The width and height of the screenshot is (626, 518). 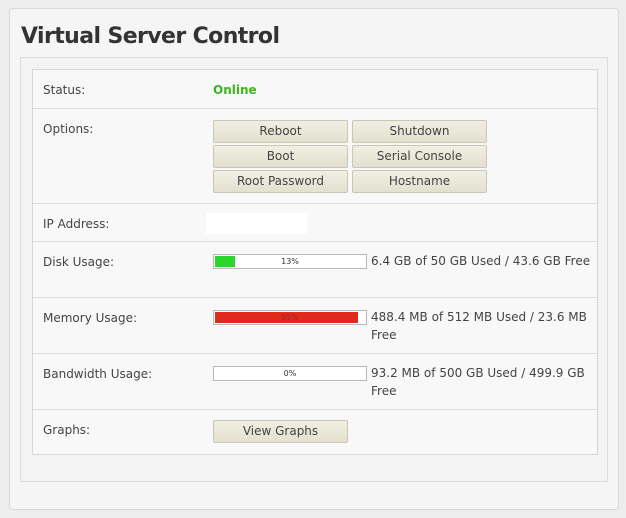 What do you see at coordinates (256, 223) in the screenshot?
I see `ip-address-value` at bounding box center [256, 223].